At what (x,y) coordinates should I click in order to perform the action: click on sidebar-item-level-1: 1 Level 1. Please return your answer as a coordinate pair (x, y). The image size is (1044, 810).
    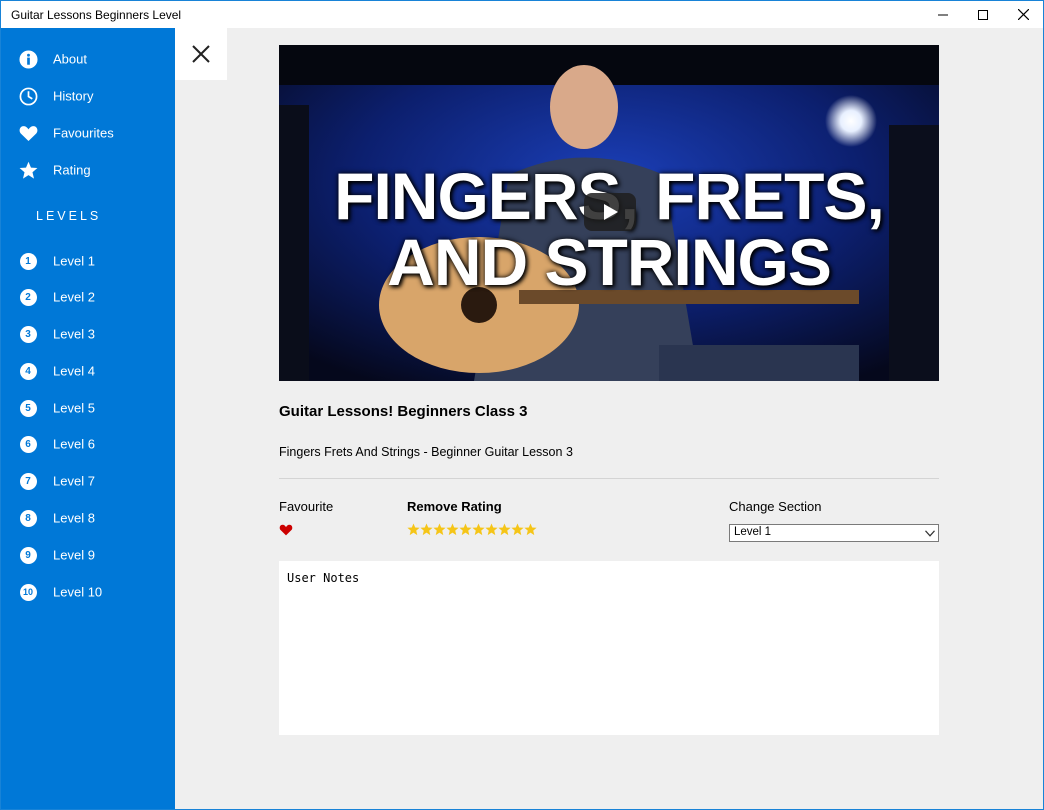
    Looking at the image, I should click on (88, 261).